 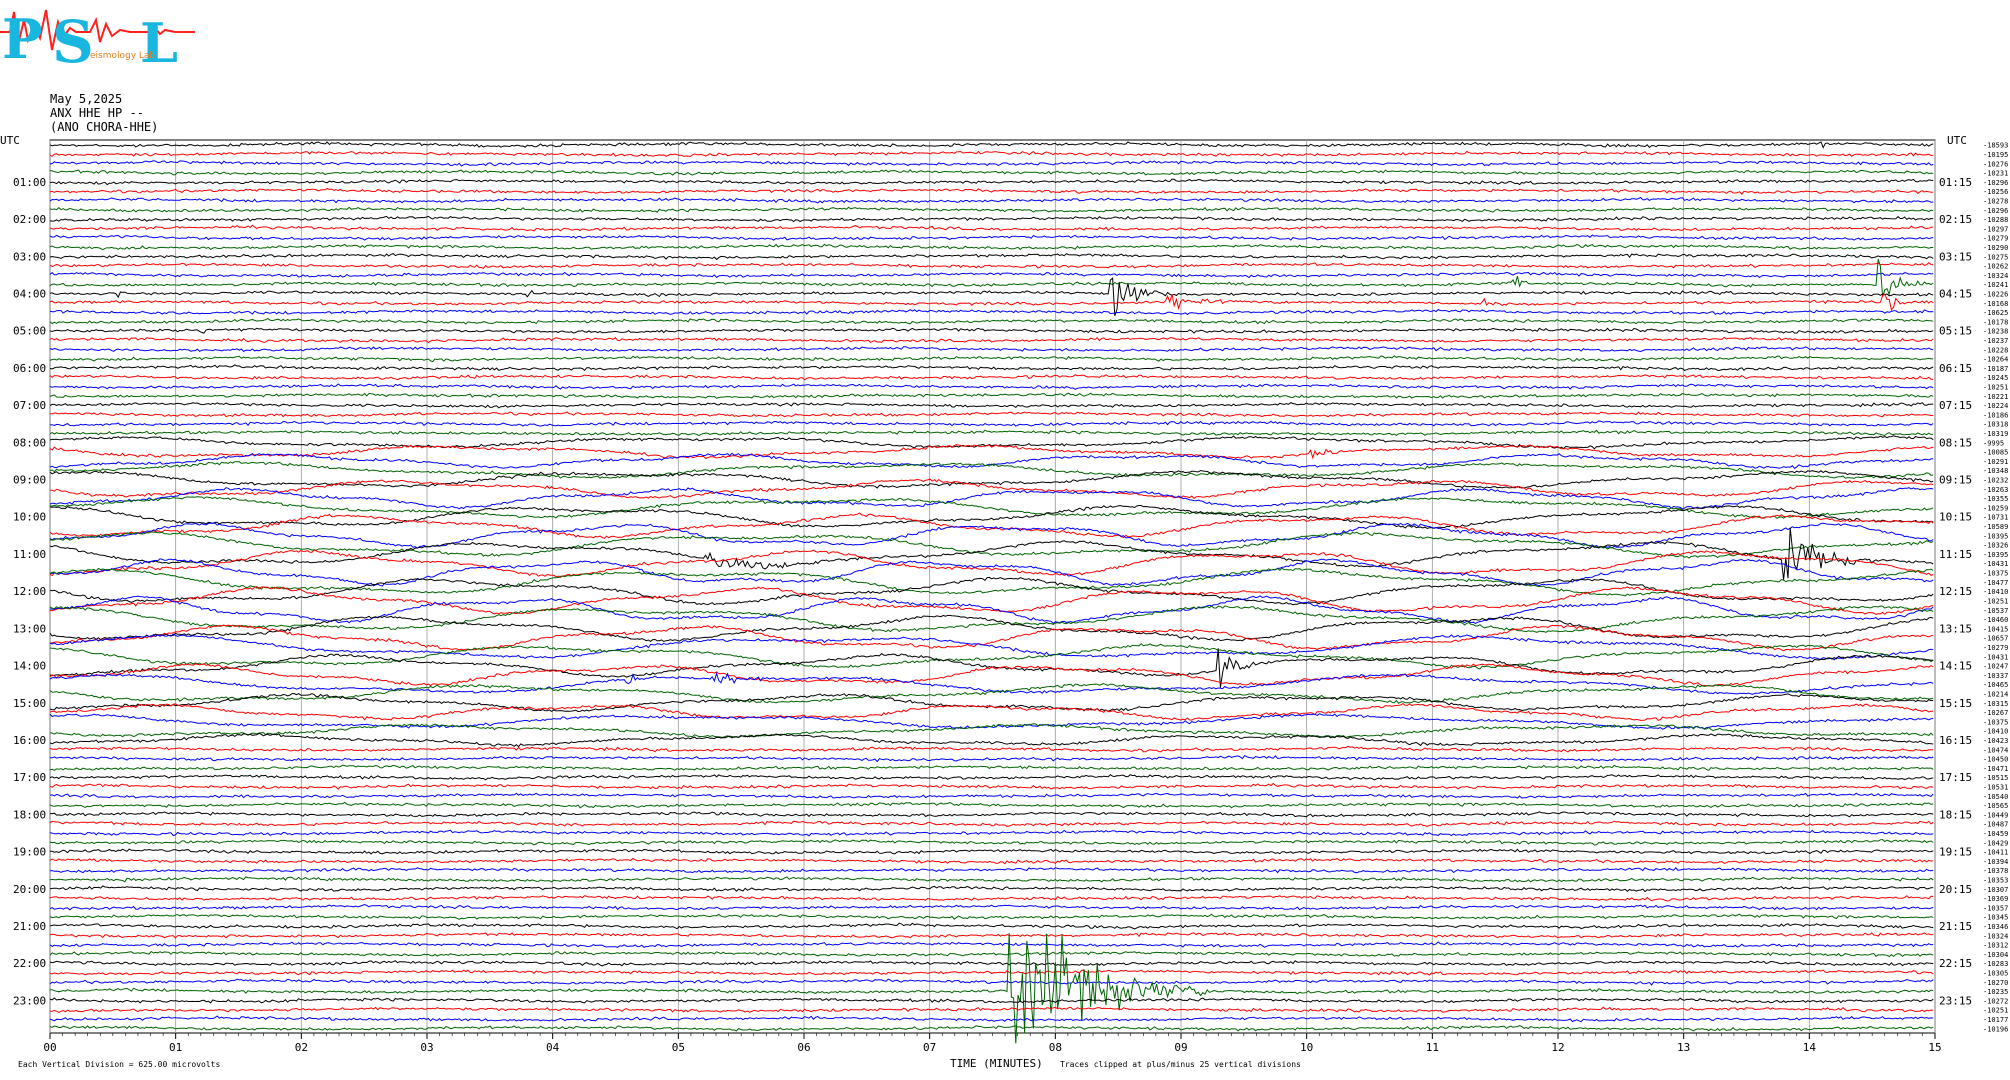 What do you see at coordinates (29, 591) in the screenshot?
I see `hour-label-left: 12:00` at bounding box center [29, 591].